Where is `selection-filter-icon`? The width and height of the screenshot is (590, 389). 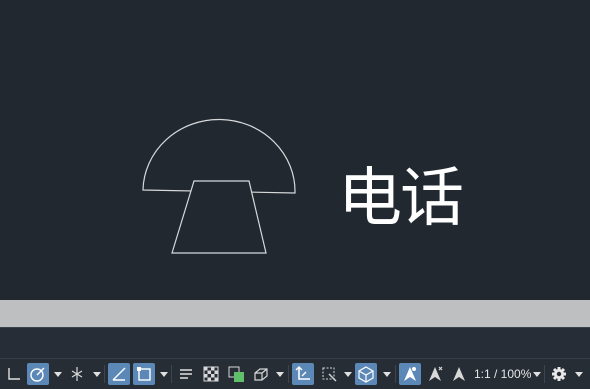
selection-filter-icon is located at coordinates (329, 374).